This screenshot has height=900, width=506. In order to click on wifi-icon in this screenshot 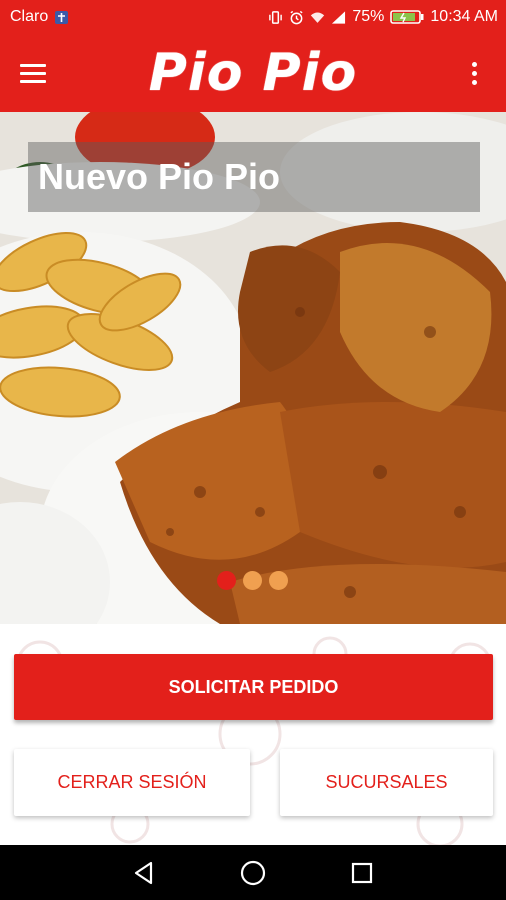, I will do `click(318, 17)`.